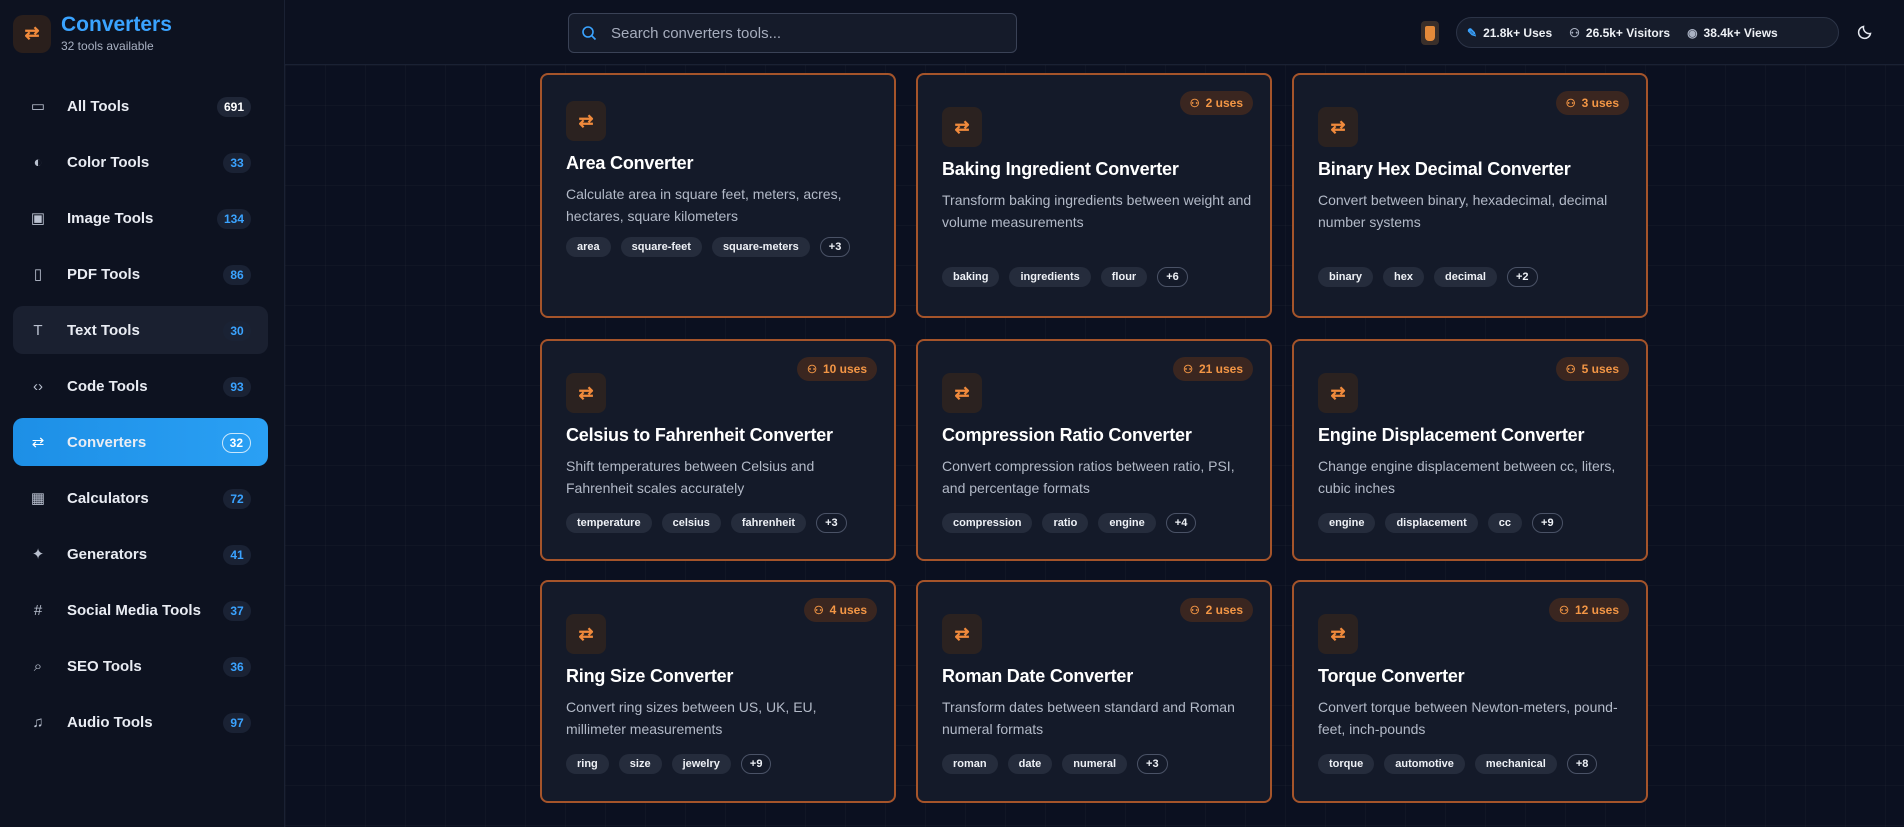 The width and height of the screenshot is (1904, 827). What do you see at coordinates (140, 162) in the screenshot?
I see `sidebar-item-color-tools: ◐ Color Tools 33` at bounding box center [140, 162].